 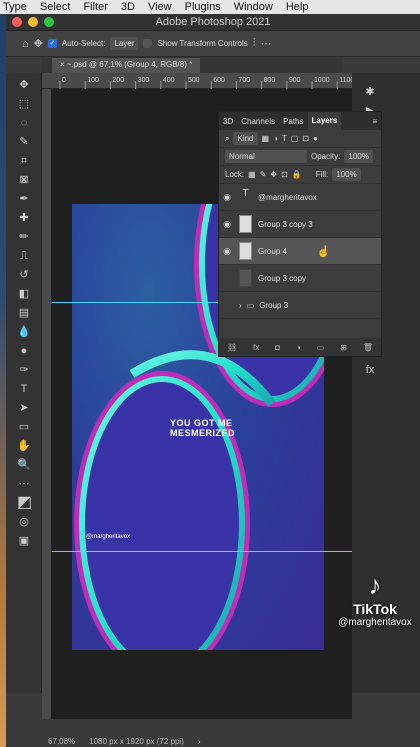 I want to click on auto-select-dropdown: Layer, so click(x=124, y=43).